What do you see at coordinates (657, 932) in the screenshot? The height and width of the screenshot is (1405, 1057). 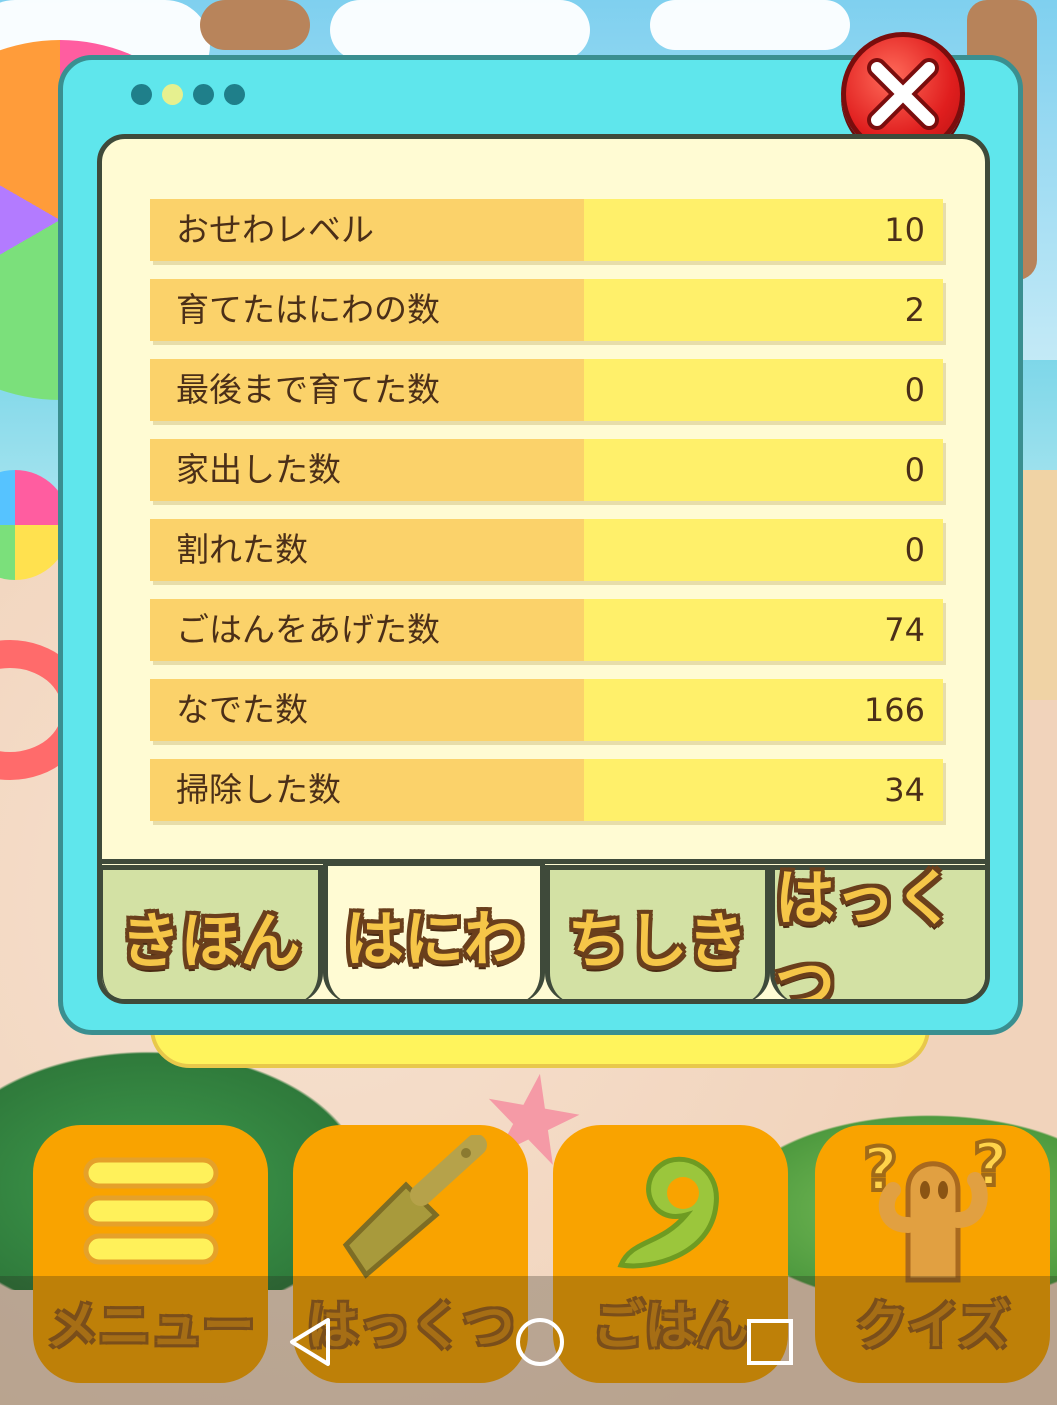 I see `tab-chishiki: ちしき` at bounding box center [657, 932].